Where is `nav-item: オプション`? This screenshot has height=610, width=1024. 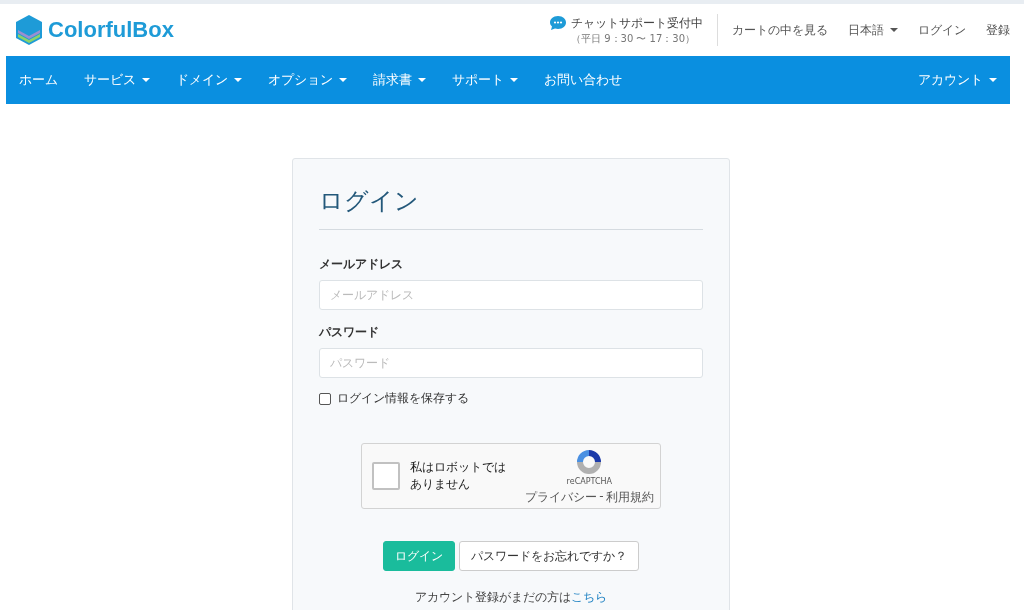
nav-item: オプション is located at coordinates (307, 80).